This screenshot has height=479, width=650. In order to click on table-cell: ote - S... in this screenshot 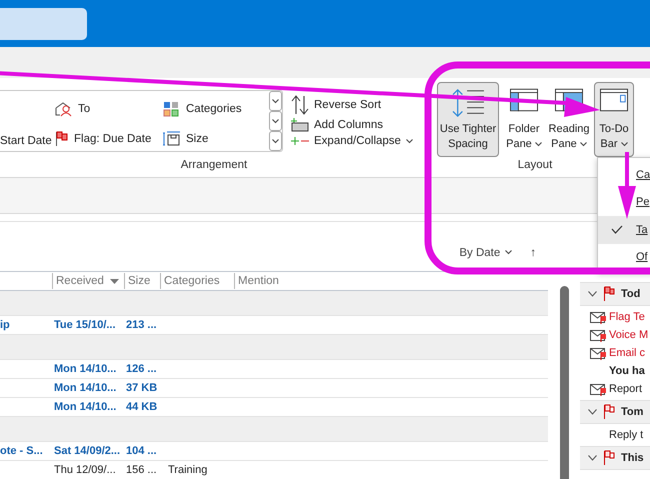, I will do `click(21, 451)`.